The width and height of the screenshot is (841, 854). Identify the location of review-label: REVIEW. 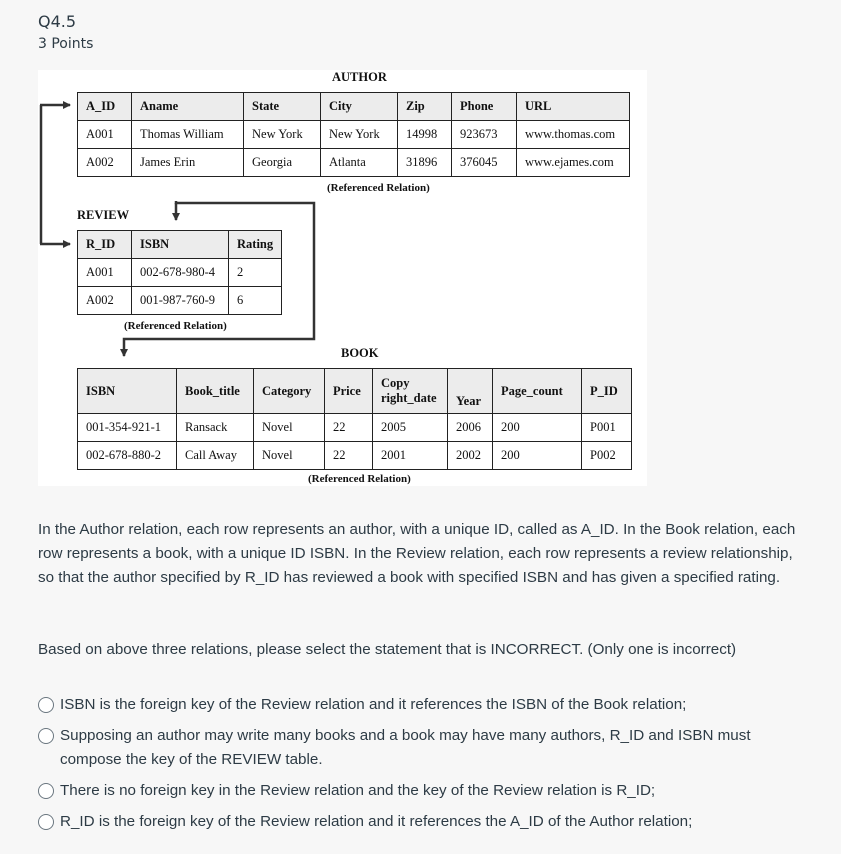
(103, 215).